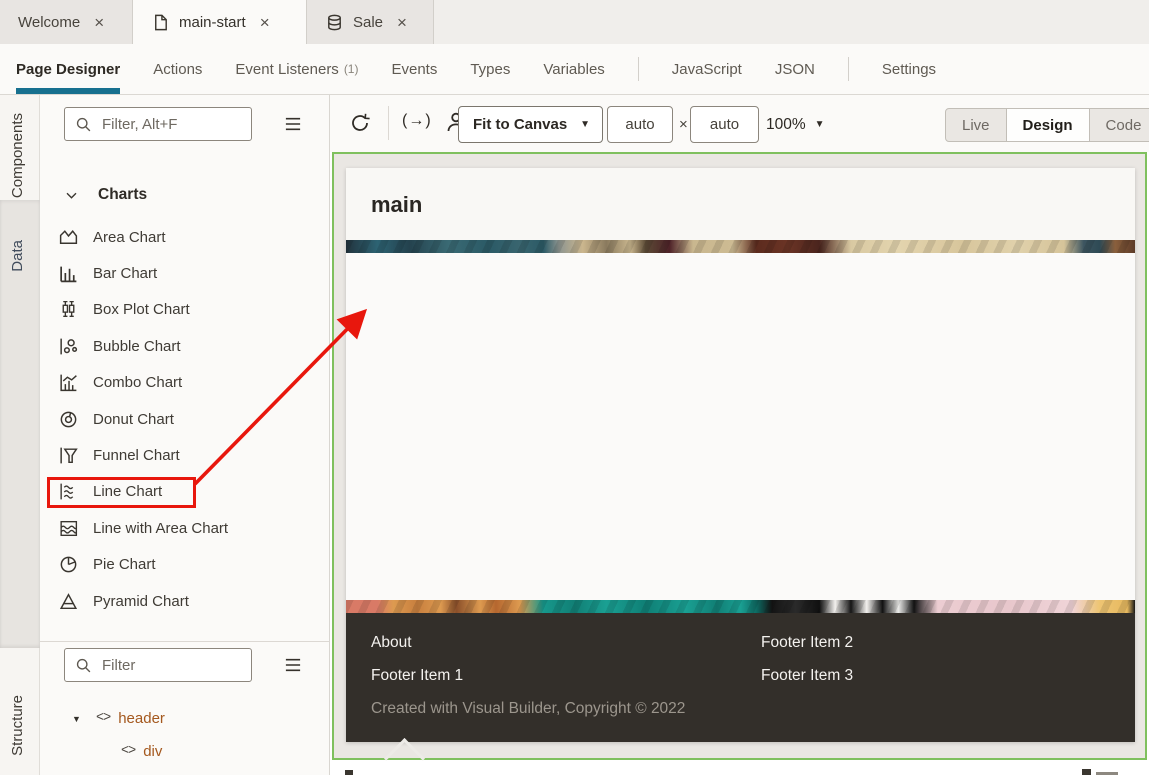 Image resolution: width=1149 pixels, height=779 pixels. I want to click on page-tab-label: Types, so click(490, 69).